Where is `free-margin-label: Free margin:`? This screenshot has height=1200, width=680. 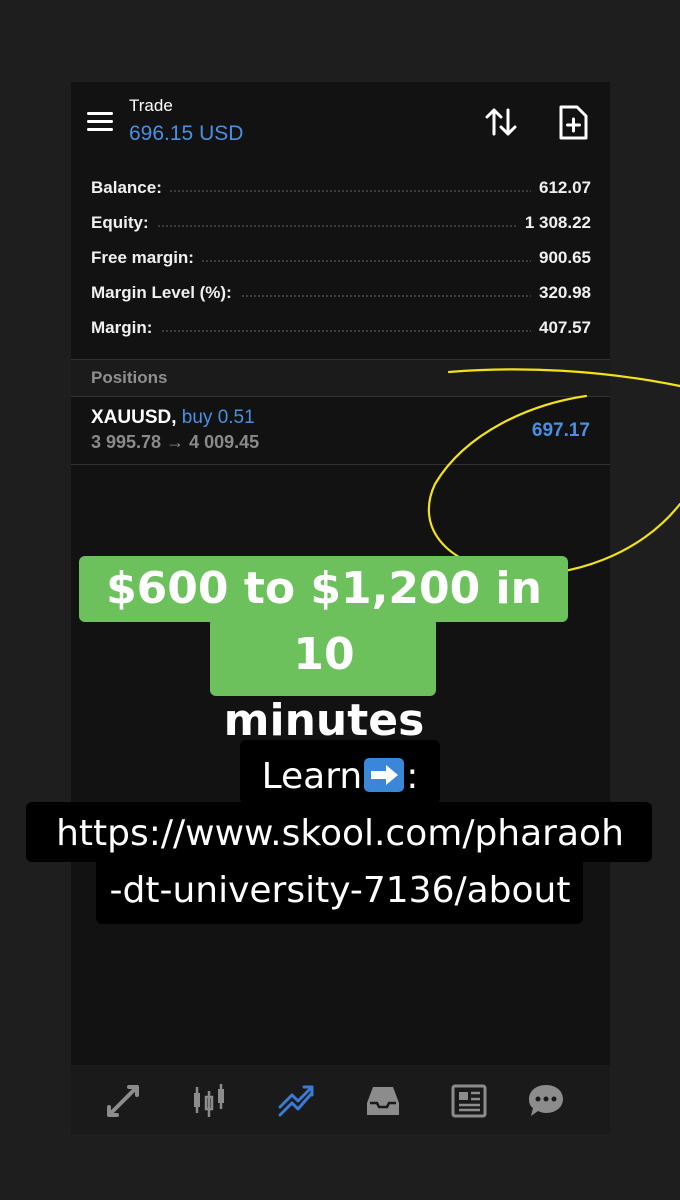 free-margin-label: Free margin: is located at coordinates (146, 258).